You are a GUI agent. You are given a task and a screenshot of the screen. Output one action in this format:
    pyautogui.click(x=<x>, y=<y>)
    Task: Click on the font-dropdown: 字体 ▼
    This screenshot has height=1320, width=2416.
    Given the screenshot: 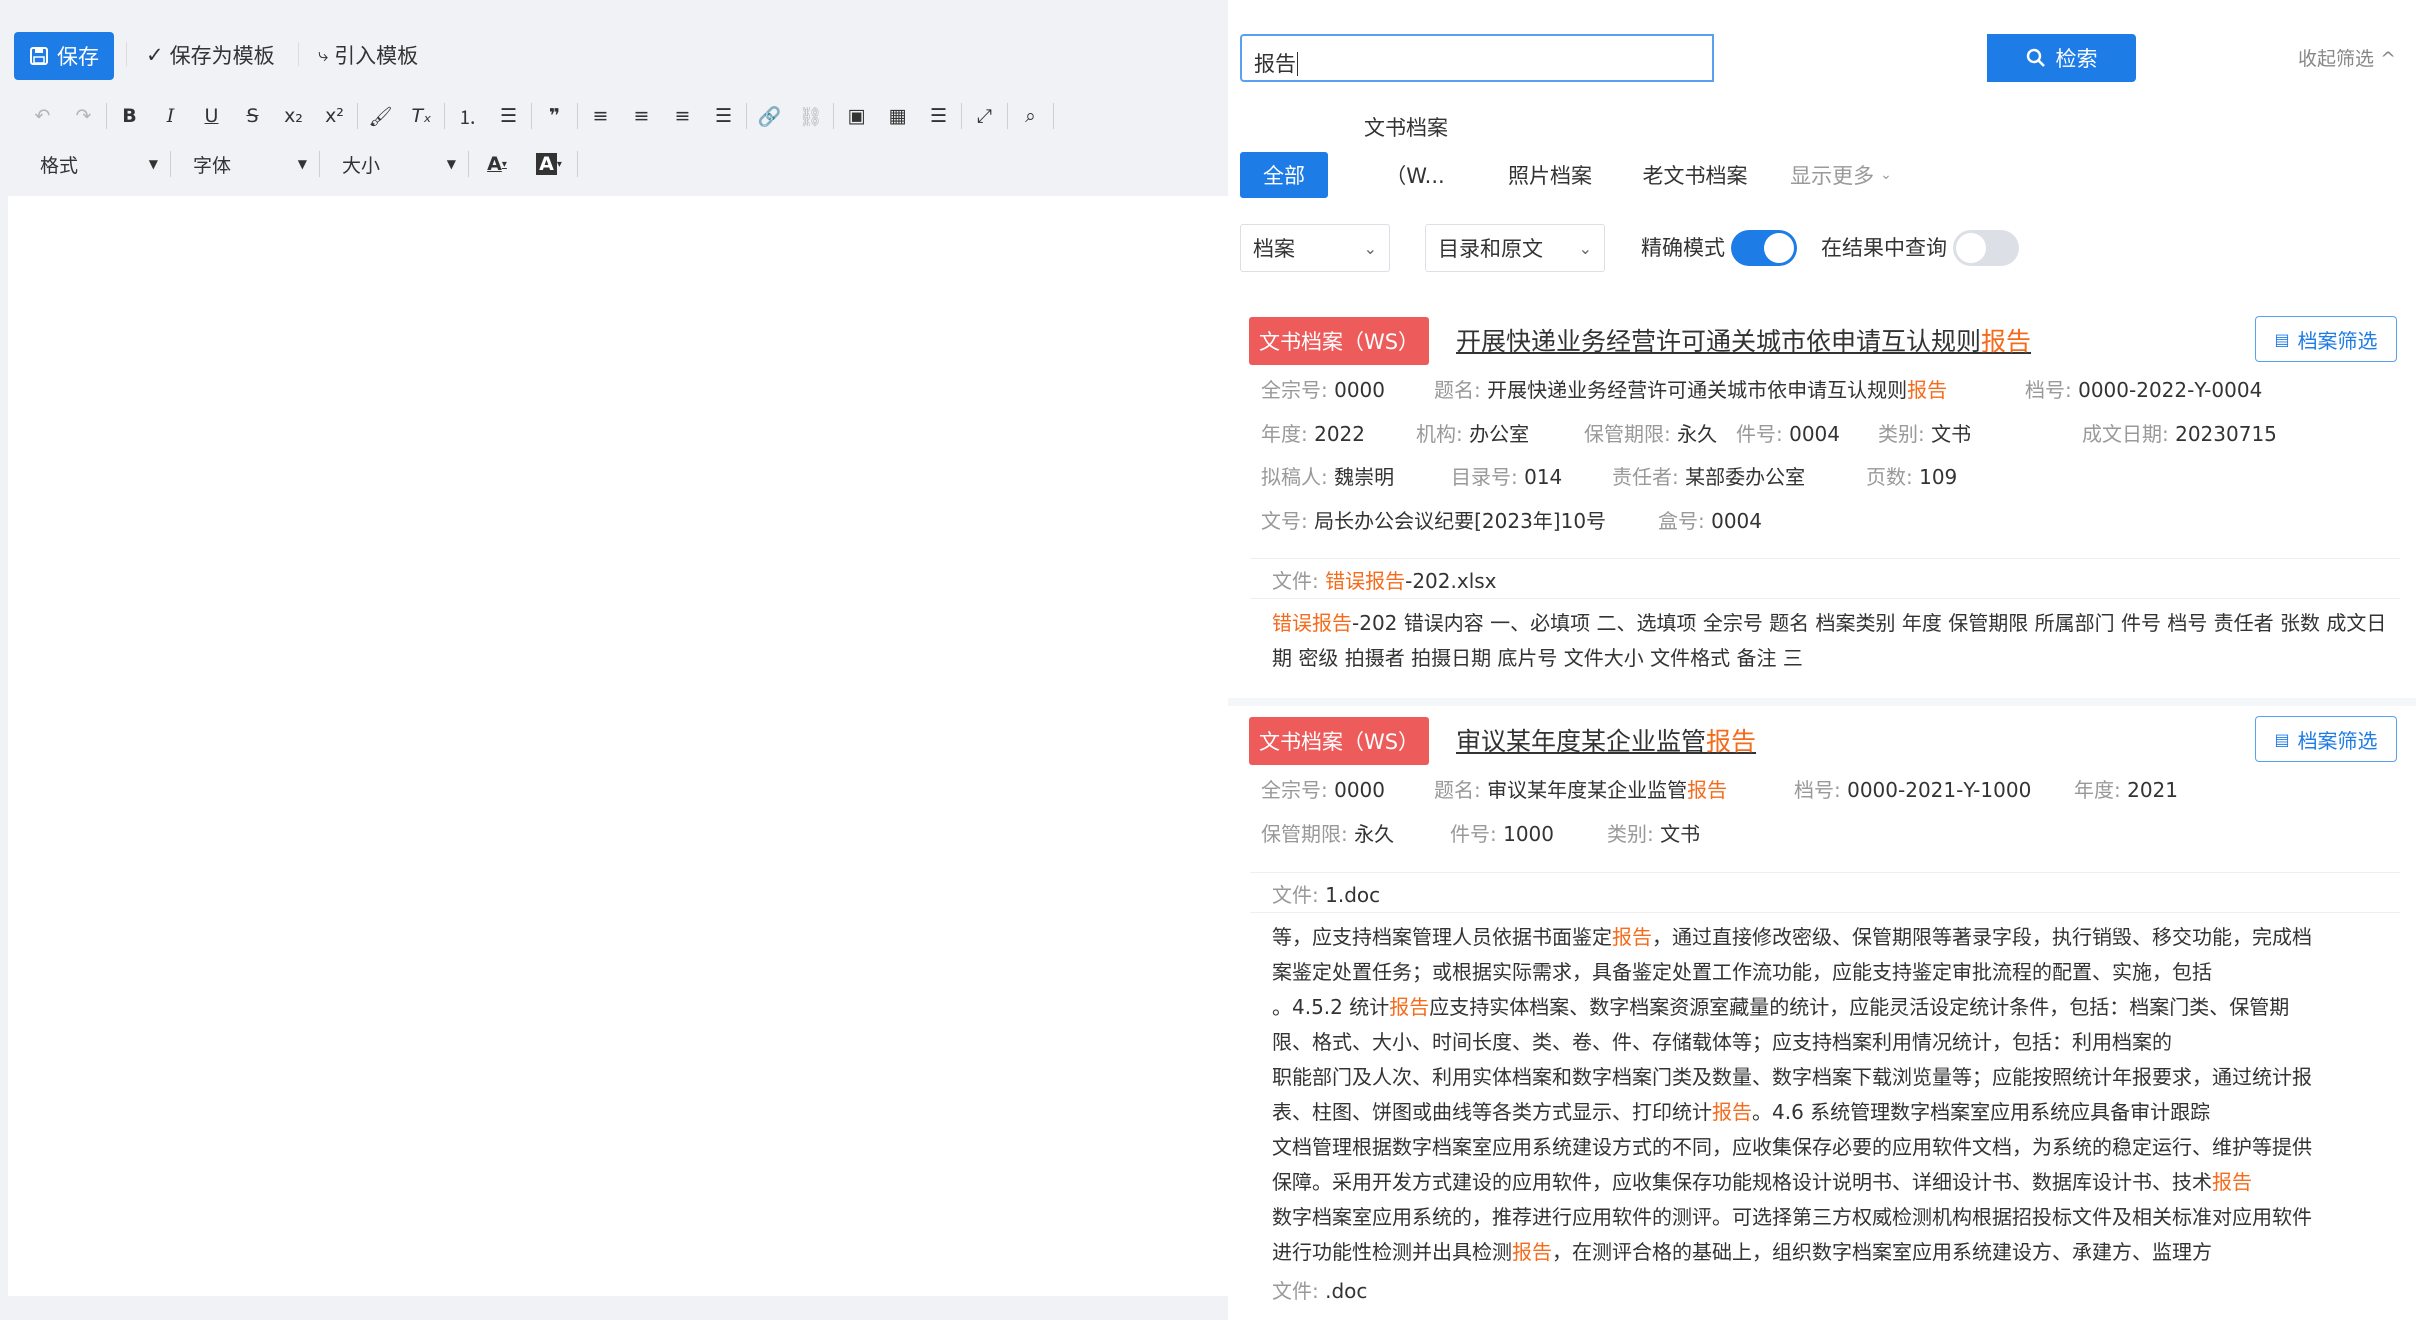 What is the action you would take?
    pyautogui.click(x=245, y=164)
    